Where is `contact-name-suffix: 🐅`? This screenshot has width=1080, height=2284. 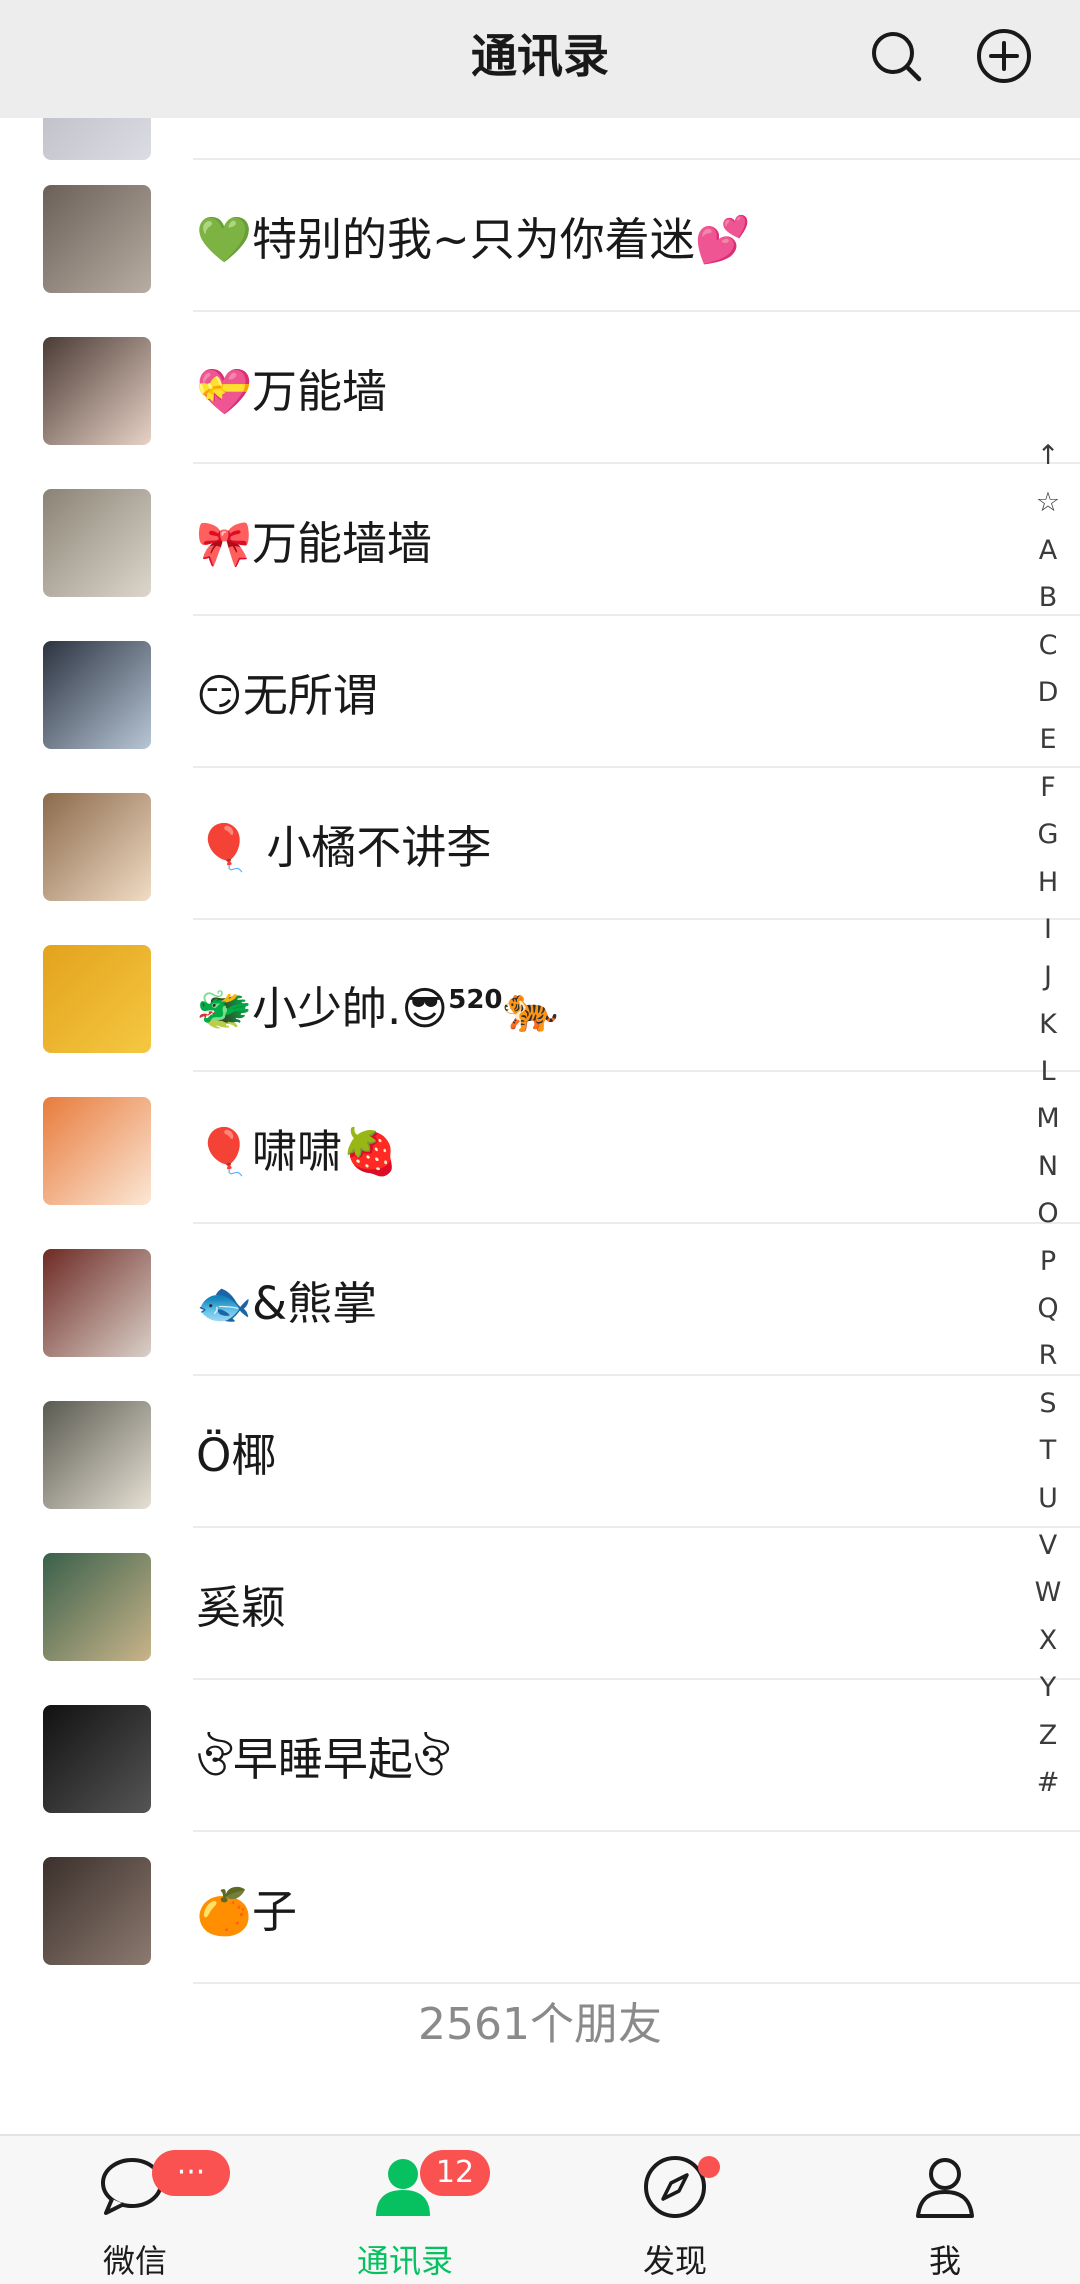 contact-name-suffix: 🐅 is located at coordinates (530, 1008).